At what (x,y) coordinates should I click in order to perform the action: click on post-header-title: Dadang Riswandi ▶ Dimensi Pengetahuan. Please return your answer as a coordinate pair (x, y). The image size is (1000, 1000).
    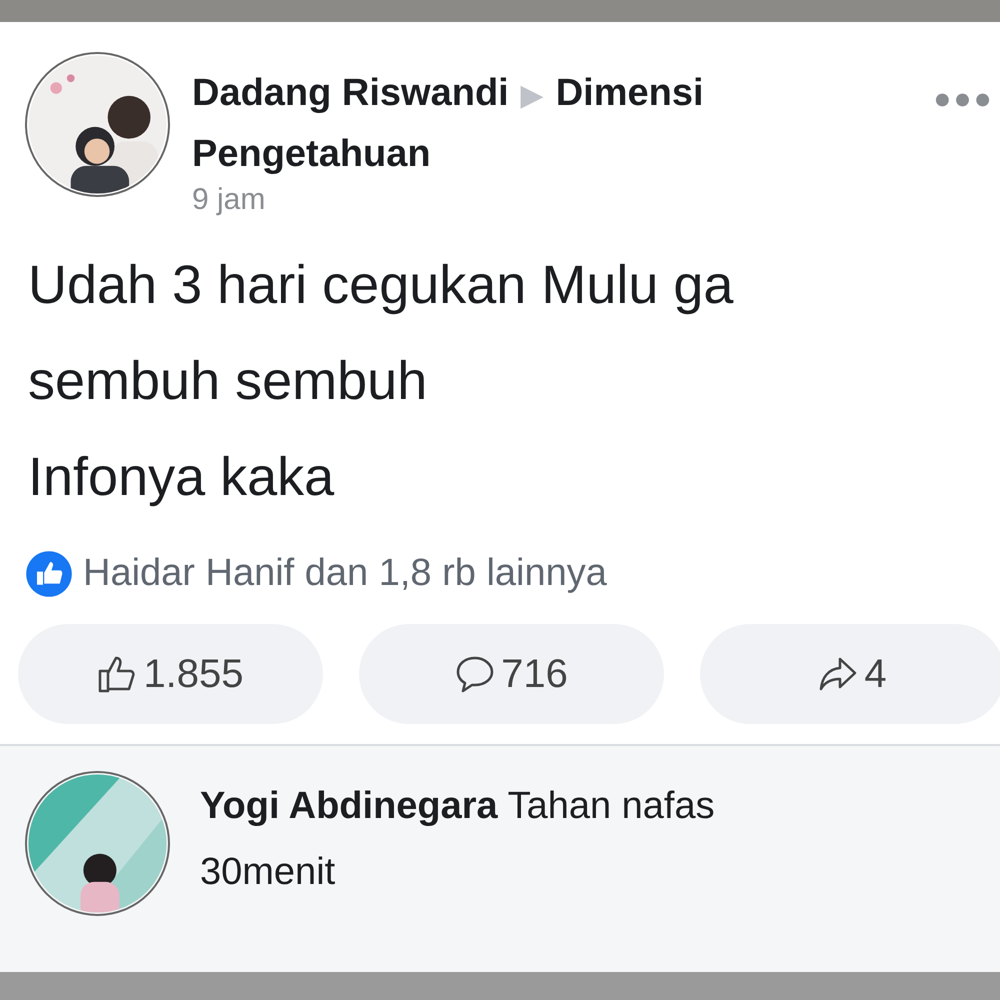
    Looking at the image, I should click on (448, 124).